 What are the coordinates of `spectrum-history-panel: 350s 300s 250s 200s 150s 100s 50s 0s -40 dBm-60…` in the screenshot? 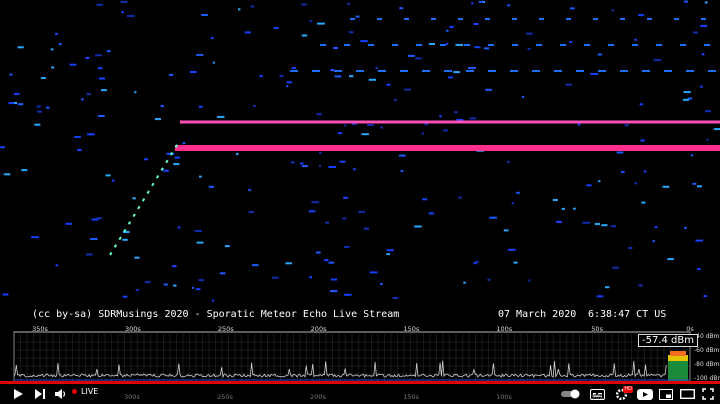 It's located at (366, 353).